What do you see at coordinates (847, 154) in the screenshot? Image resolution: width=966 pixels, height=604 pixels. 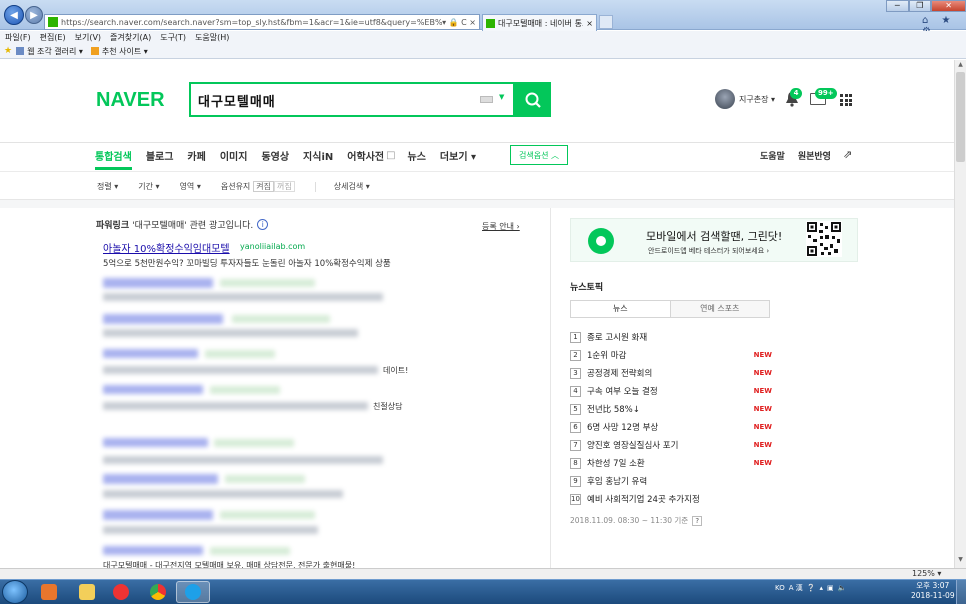 I see `share-icon: ⇗` at bounding box center [847, 154].